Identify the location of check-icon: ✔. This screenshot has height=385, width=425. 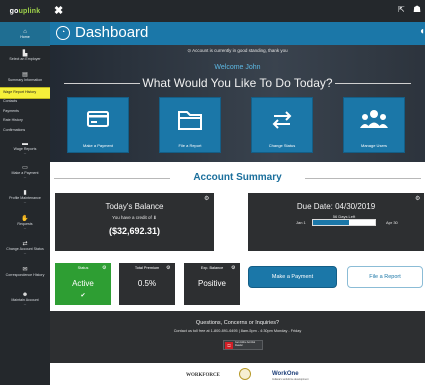
(83, 296).